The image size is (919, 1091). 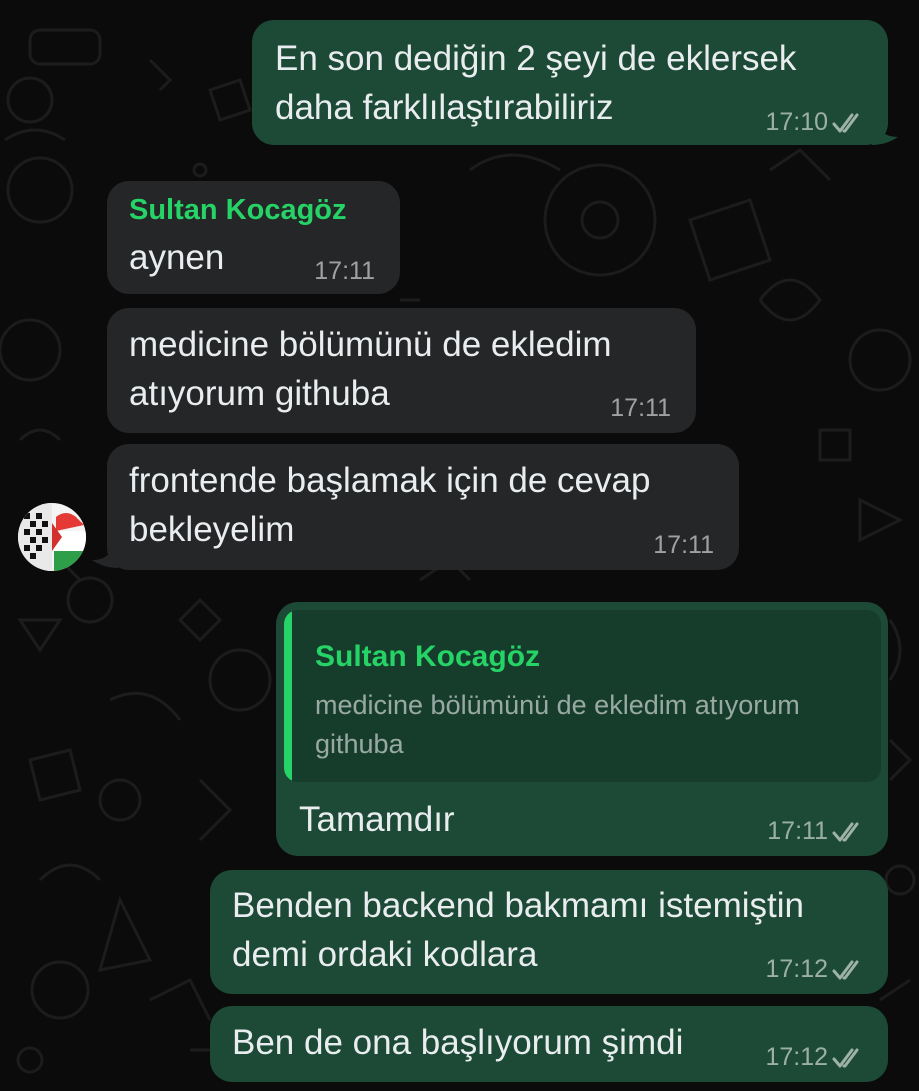 What do you see at coordinates (458, 1042) in the screenshot?
I see `message-text-line: Ben de ona başlıyorum şimdi` at bounding box center [458, 1042].